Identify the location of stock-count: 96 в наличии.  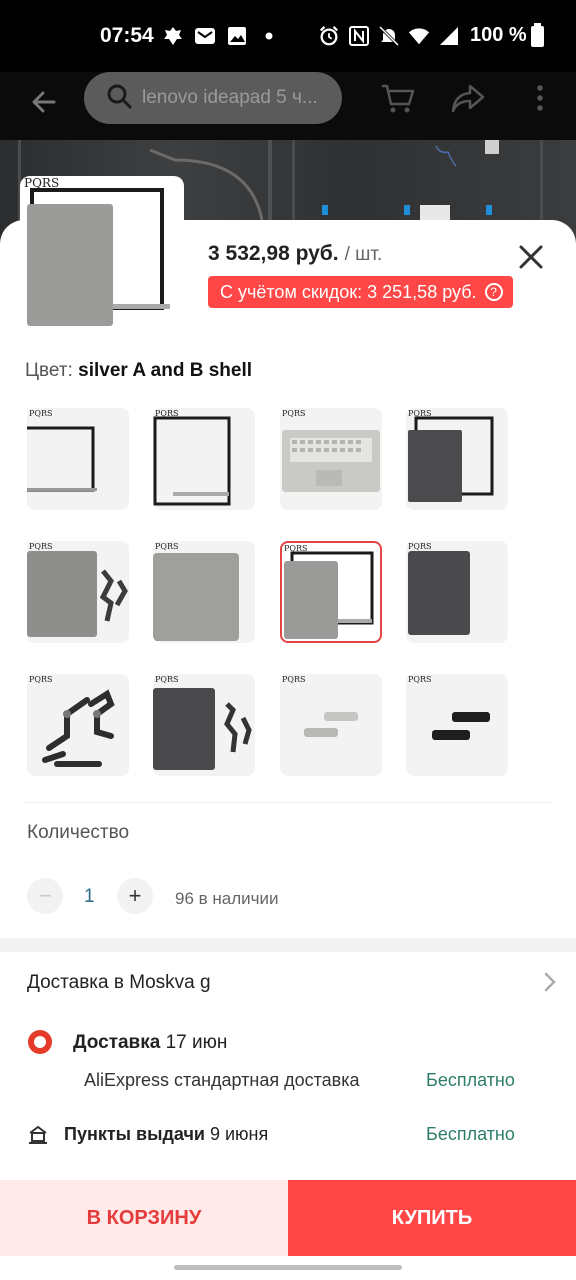
(227, 898).